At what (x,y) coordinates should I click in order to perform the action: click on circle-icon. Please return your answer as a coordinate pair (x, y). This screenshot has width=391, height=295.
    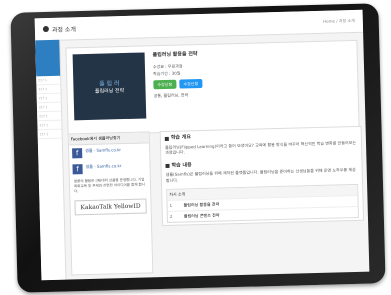
    Looking at the image, I should click on (45, 29).